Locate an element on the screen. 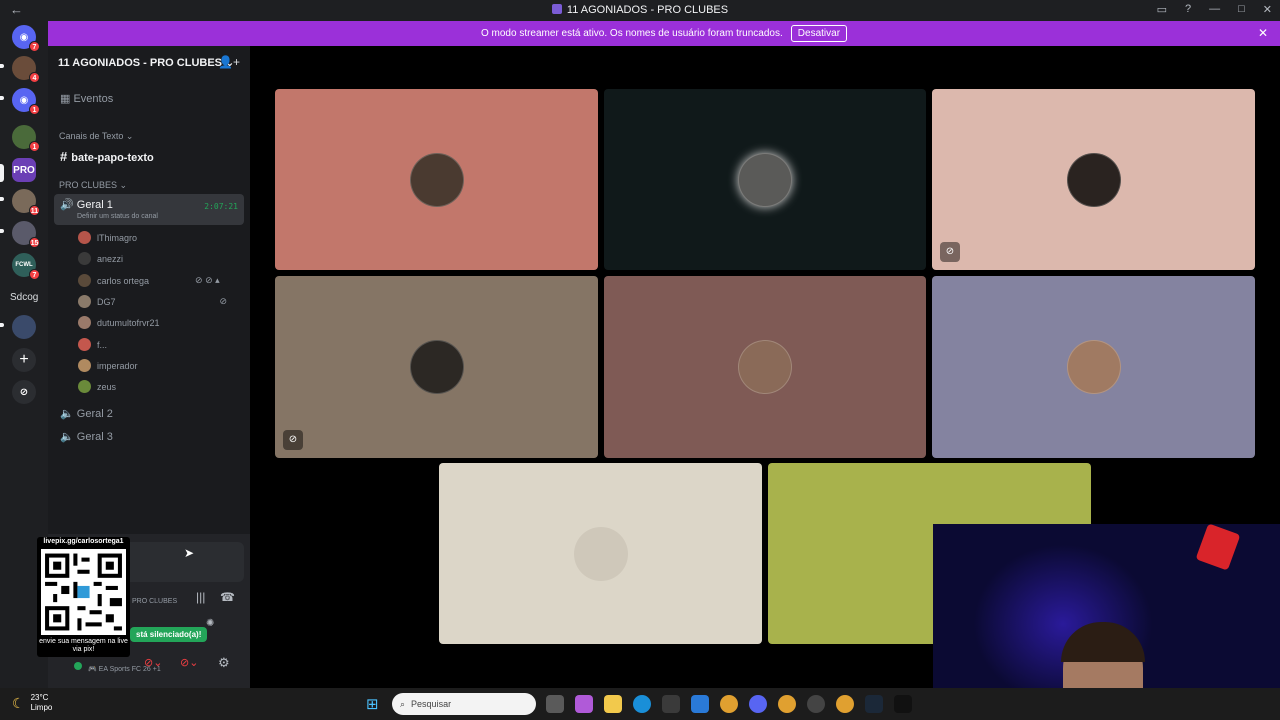 This screenshot has height=720, width=1280. add-server-icon: + is located at coordinates (24, 360).